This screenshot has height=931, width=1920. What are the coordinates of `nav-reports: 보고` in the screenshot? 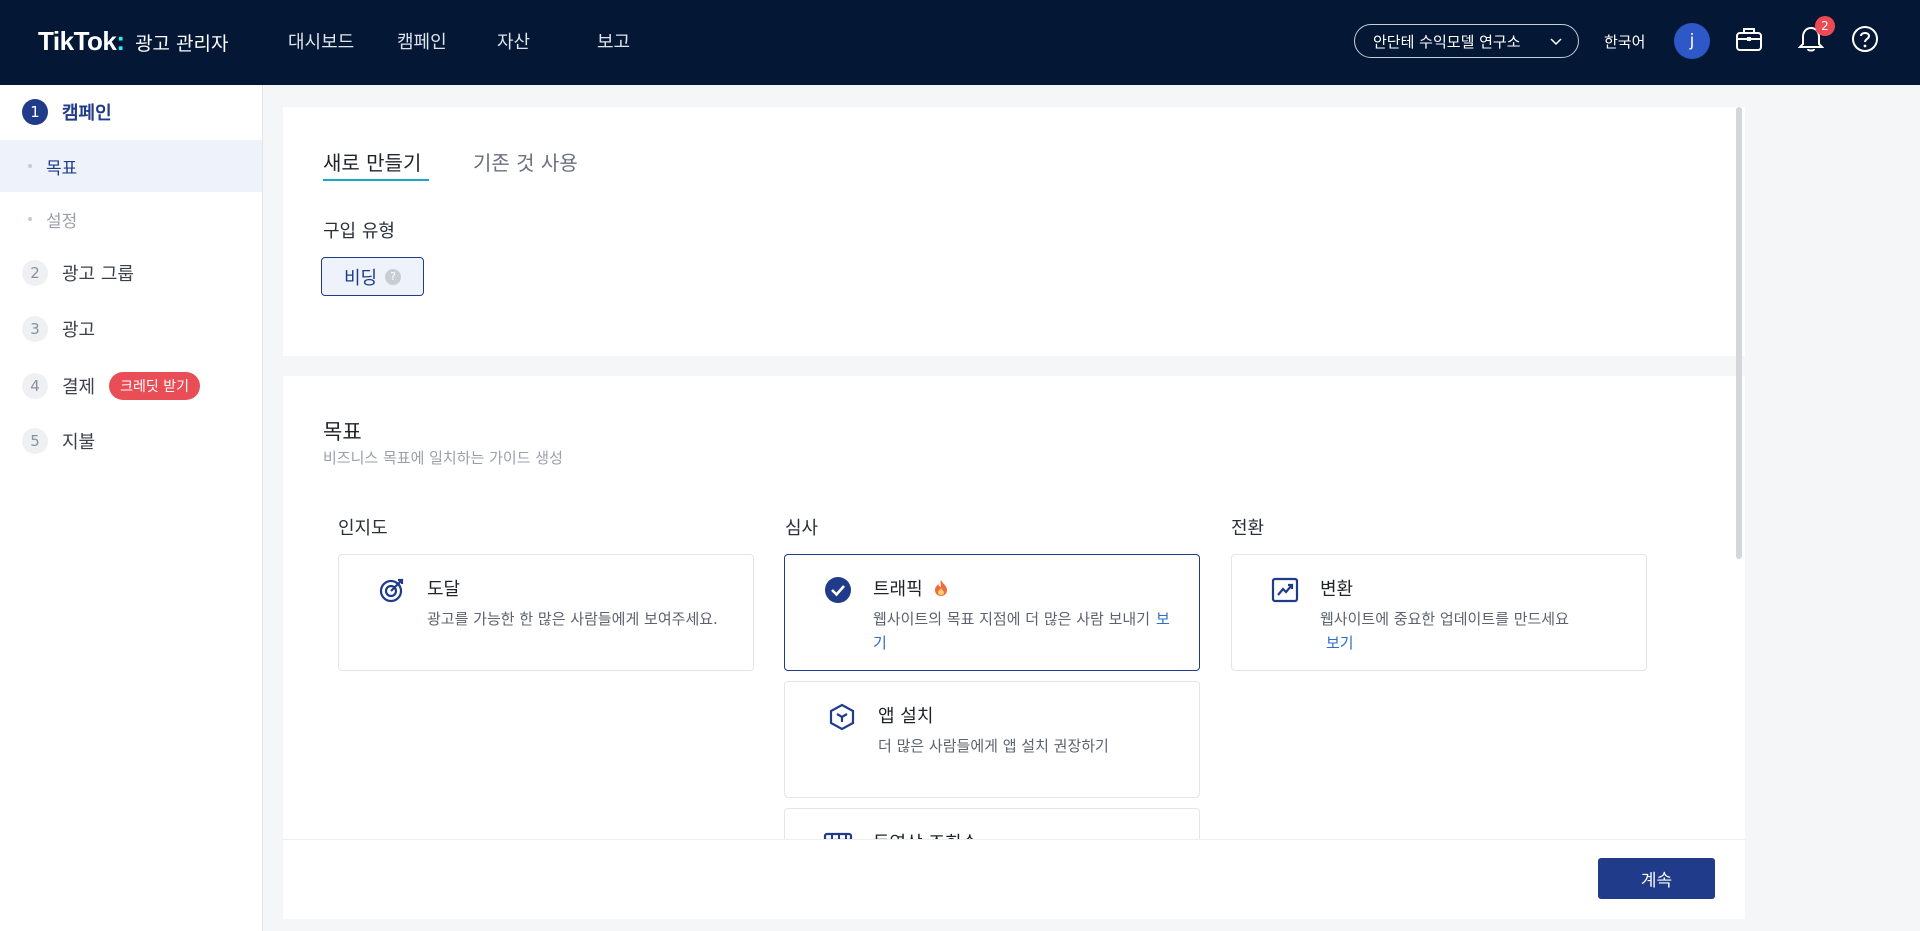 It's located at (613, 41).